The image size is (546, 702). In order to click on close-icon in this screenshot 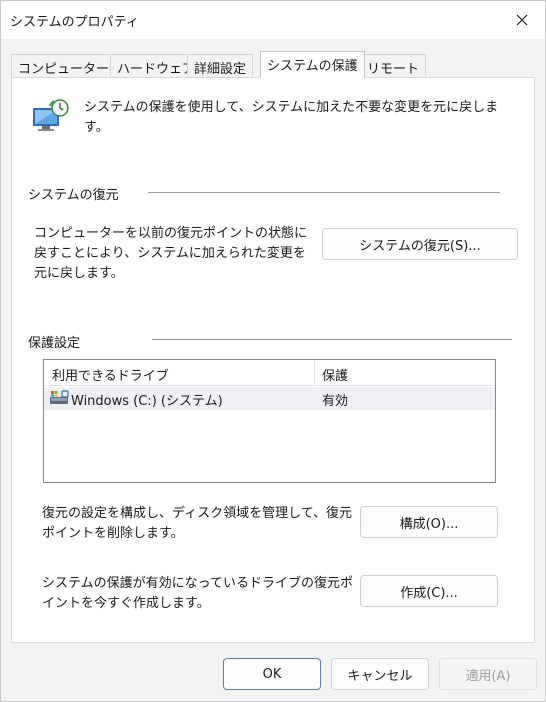, I will do `click(522, 20)`.